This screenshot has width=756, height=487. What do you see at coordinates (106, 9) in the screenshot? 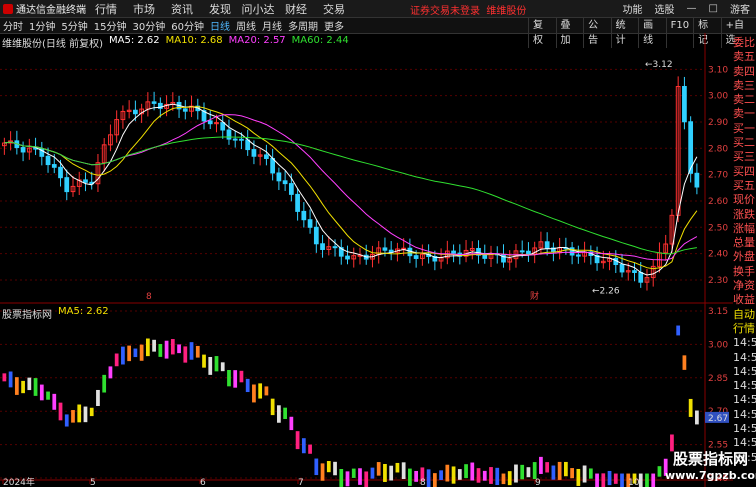
I see `menu-item-quotes: 行情` at bounding box center [106, 9].